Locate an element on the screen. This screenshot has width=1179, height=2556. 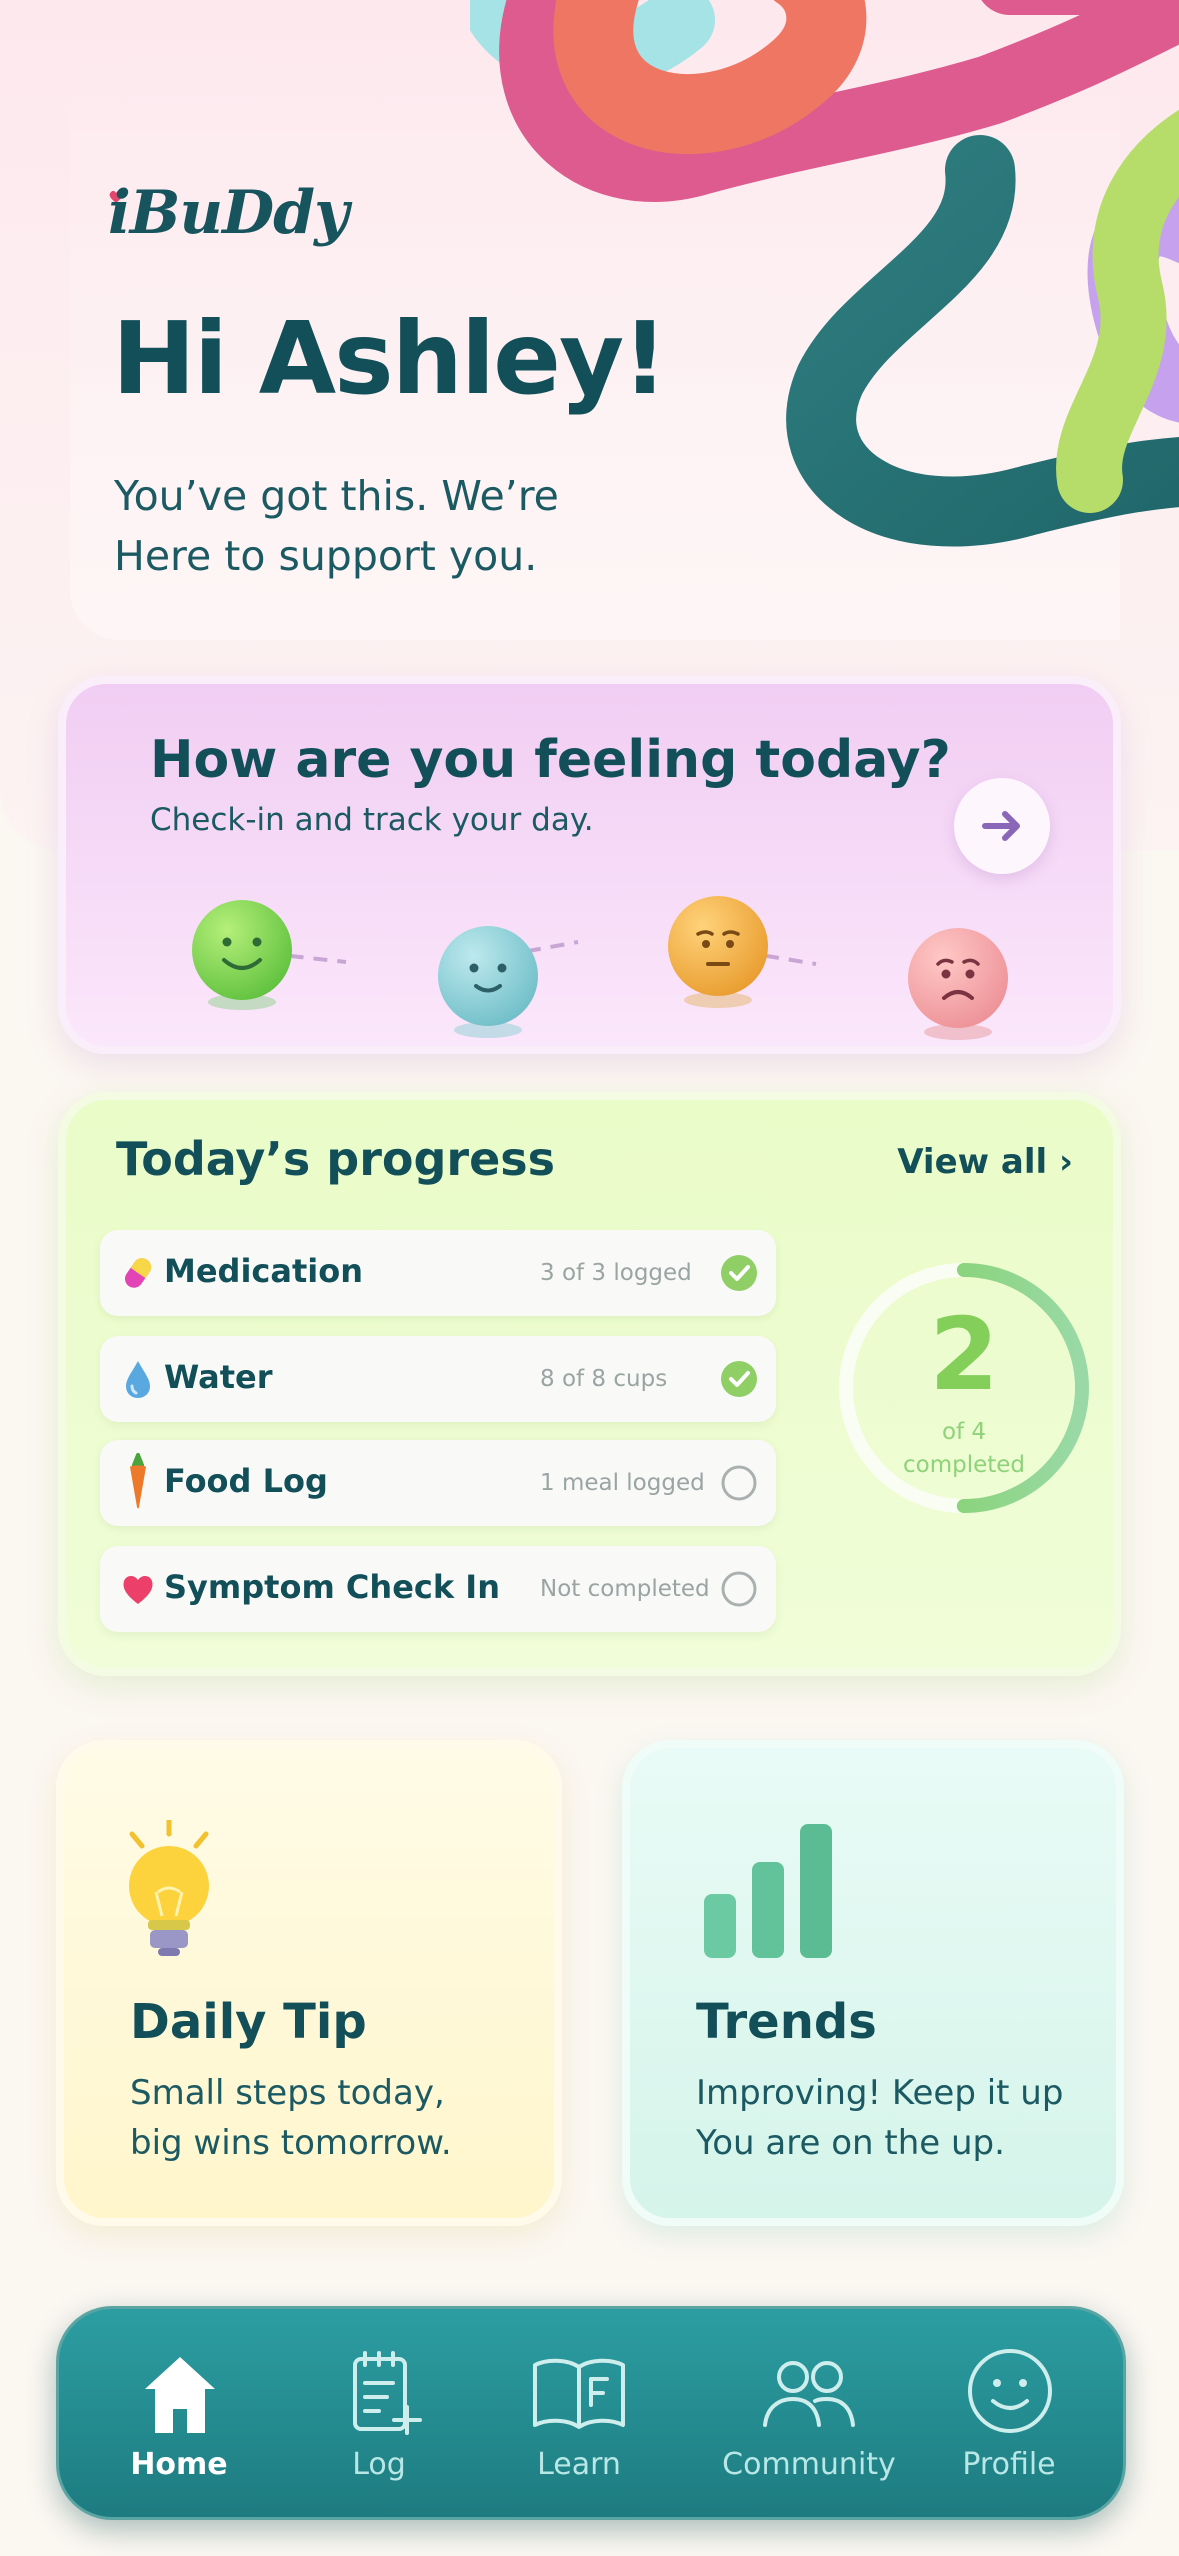
app-logo: iBuDdy is located at coordinates (228, 218).